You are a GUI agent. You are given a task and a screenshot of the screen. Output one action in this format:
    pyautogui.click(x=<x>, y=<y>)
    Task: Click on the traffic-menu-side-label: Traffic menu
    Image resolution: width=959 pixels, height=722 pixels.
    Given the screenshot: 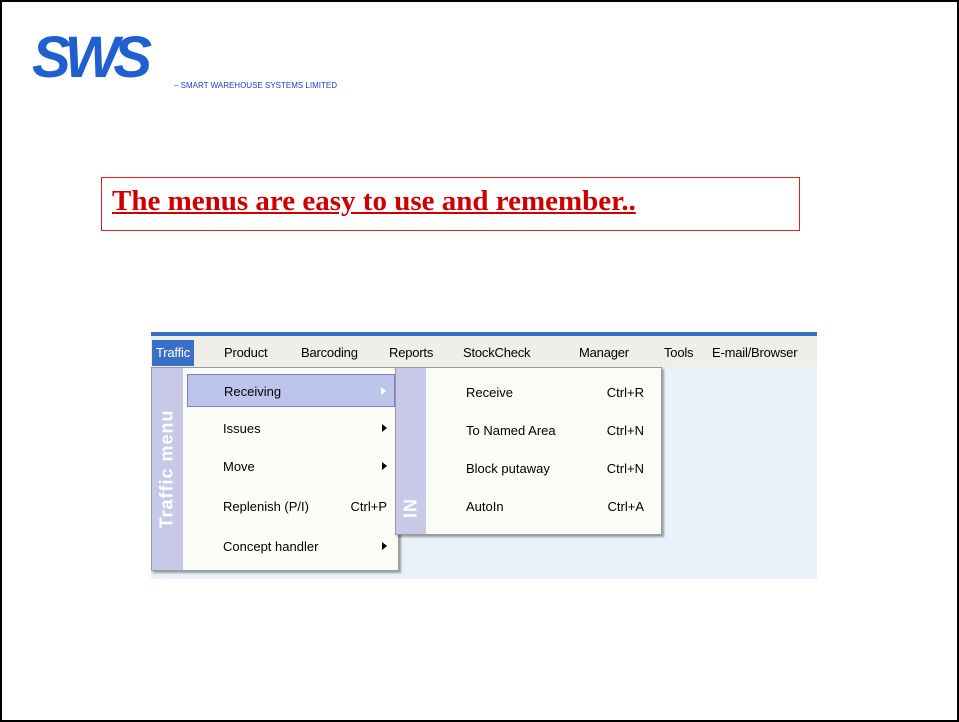 What is the action you would take?
    pyautogui.click(x=166, y=469)
    